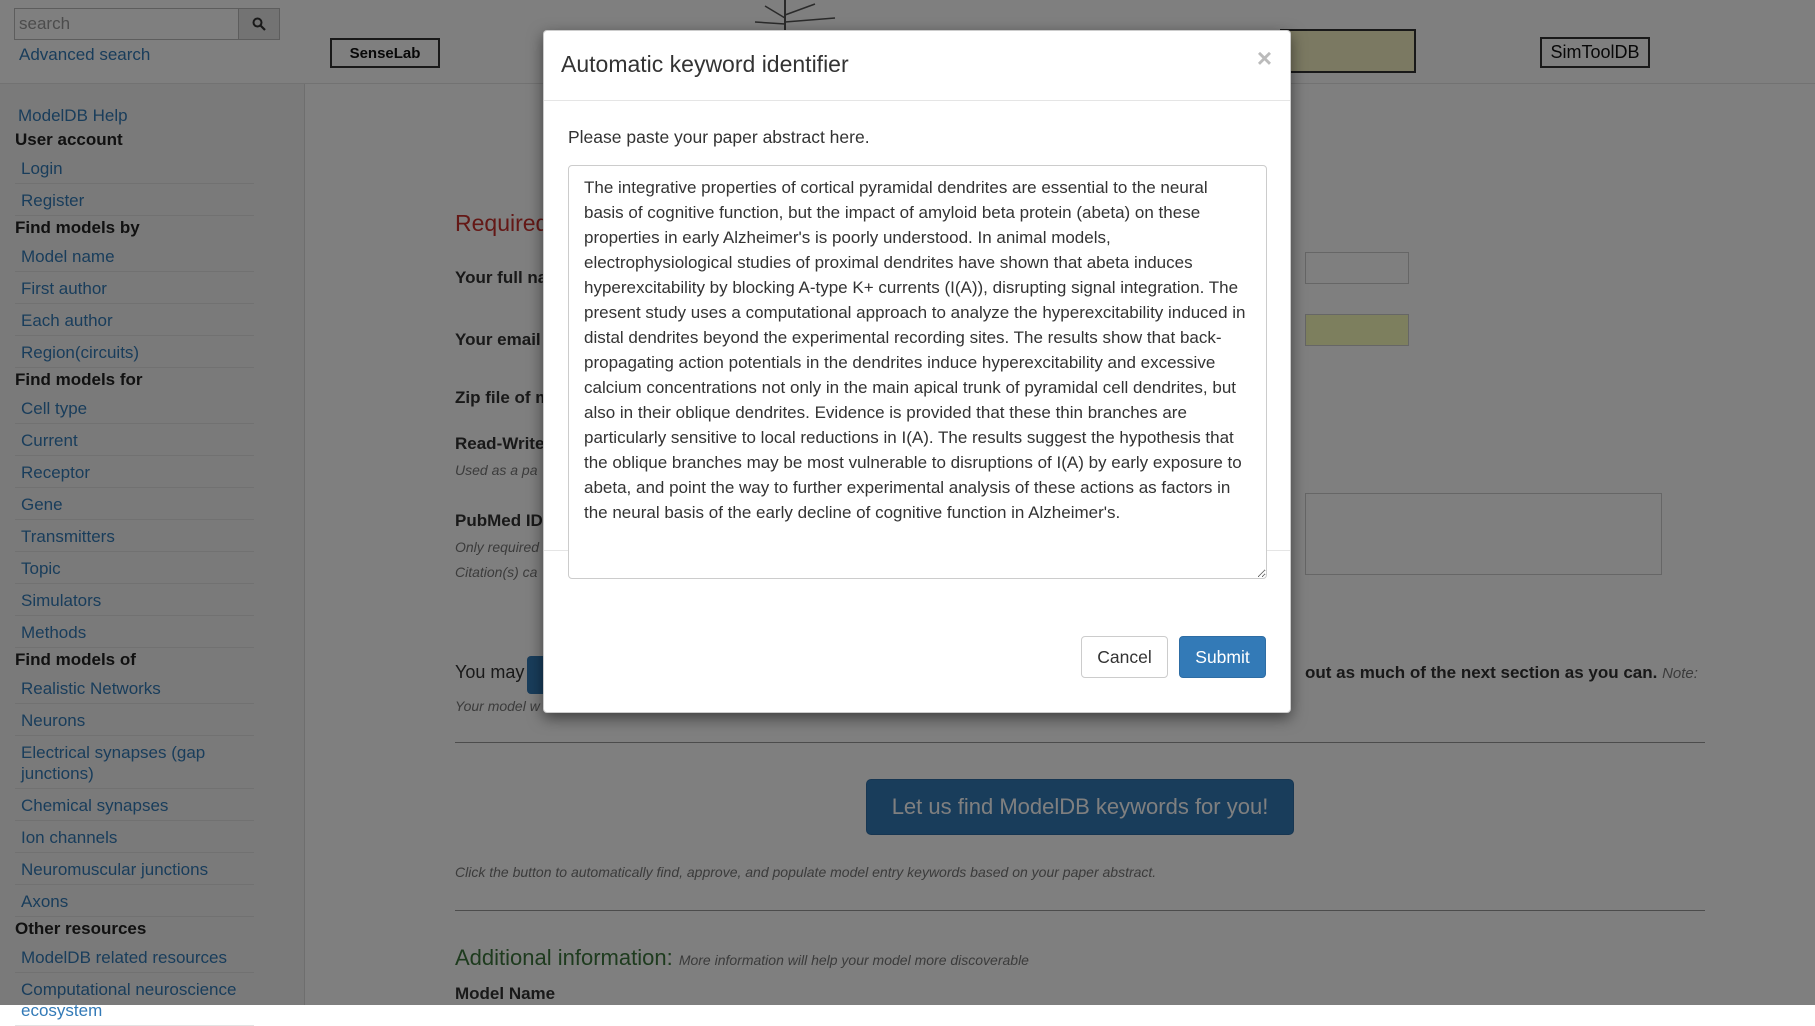  Describe the element at coordinates (917, 666) in the screenshot. I see `modal-footer: Cancel Submit` at that location.